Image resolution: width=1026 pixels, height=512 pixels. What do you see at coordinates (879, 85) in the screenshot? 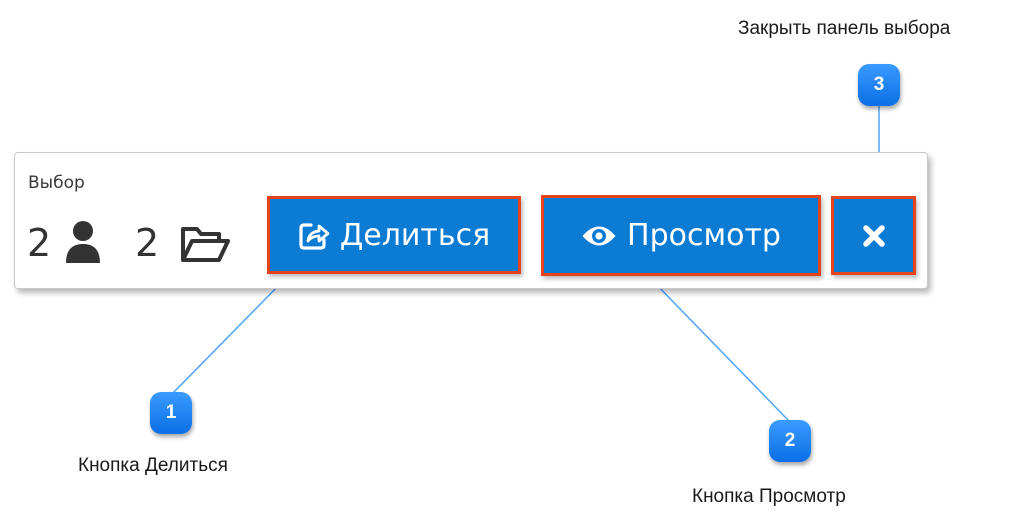
I see `callout-badge-3: 3` at bounding box center [879, 85].